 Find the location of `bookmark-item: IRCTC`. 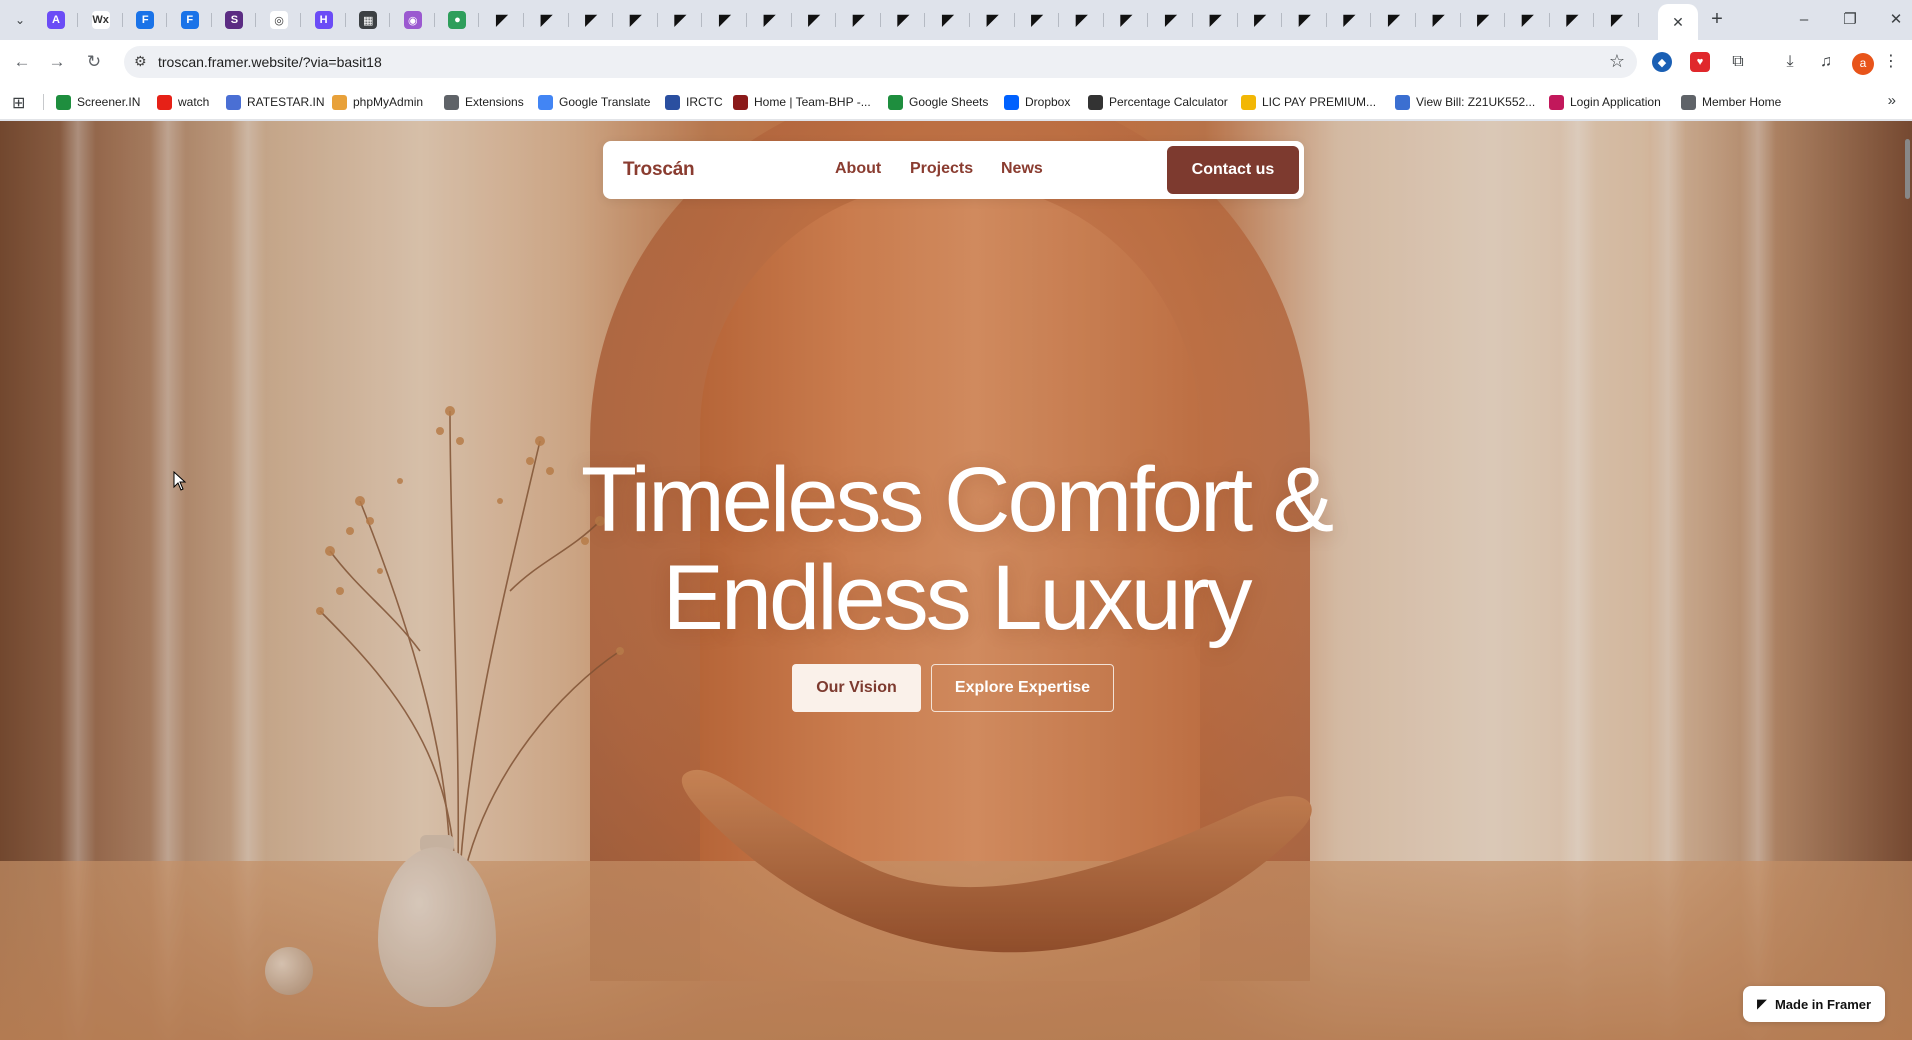

bookmark-item: IRCTC is located at coordinates (694, 102).